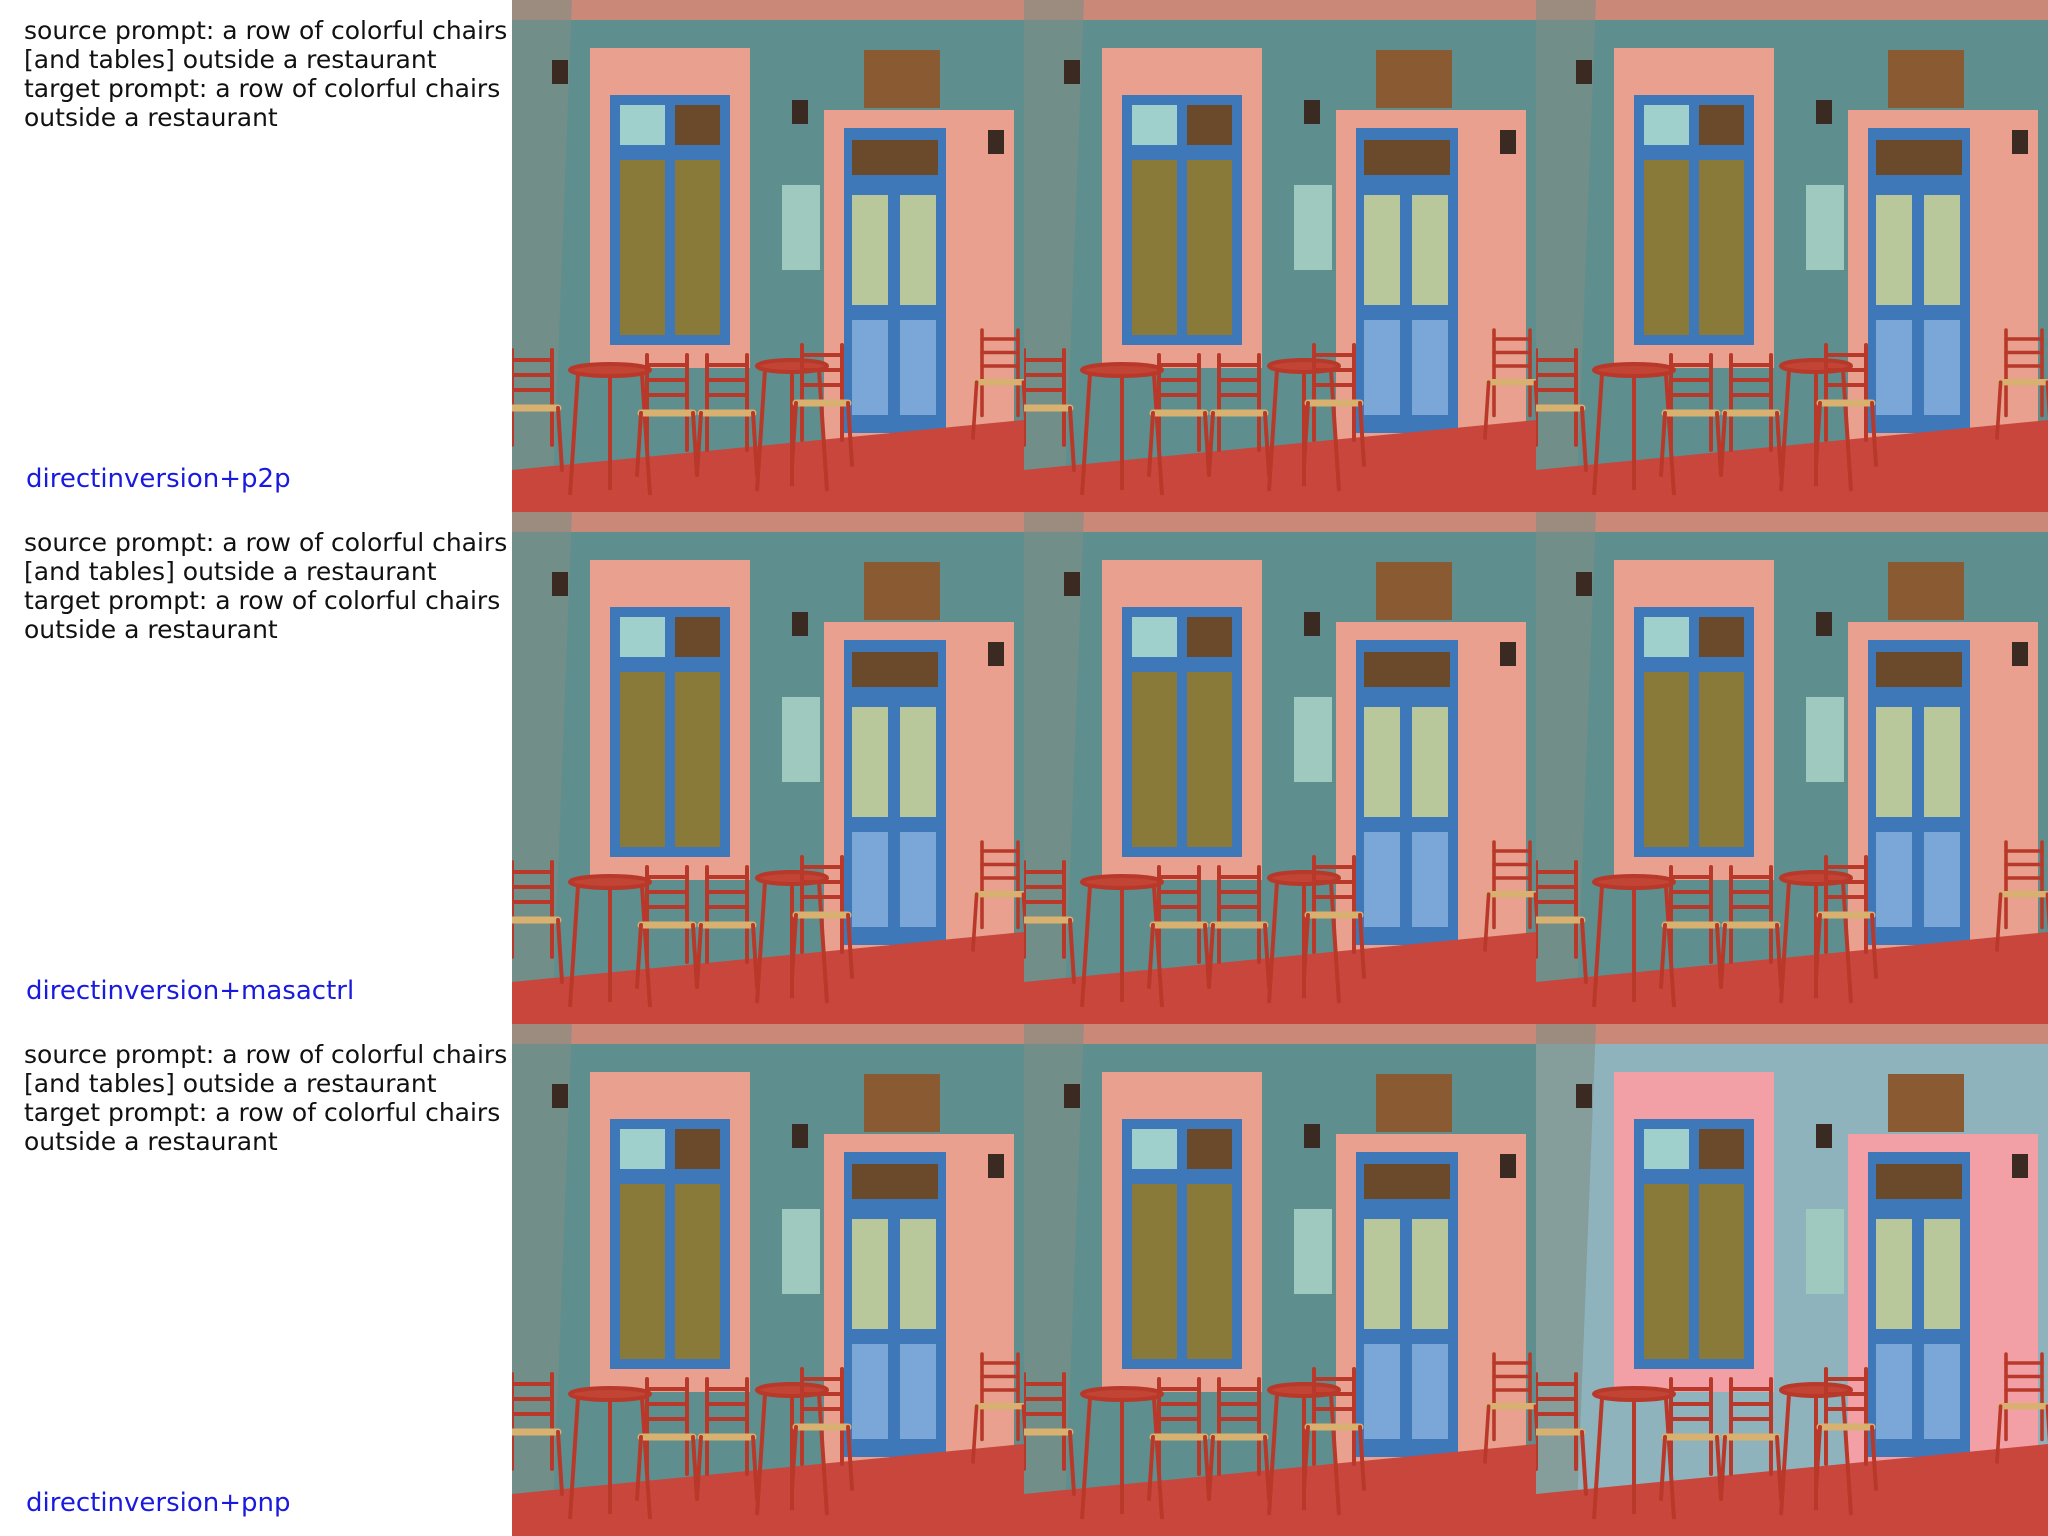 The height and width of the screenshot is (1536, 2048). What do you see at coordinates (158, 479) in the screenshot?
I see `method-label: directinversion+p2p` at bounding box center [158, 479].